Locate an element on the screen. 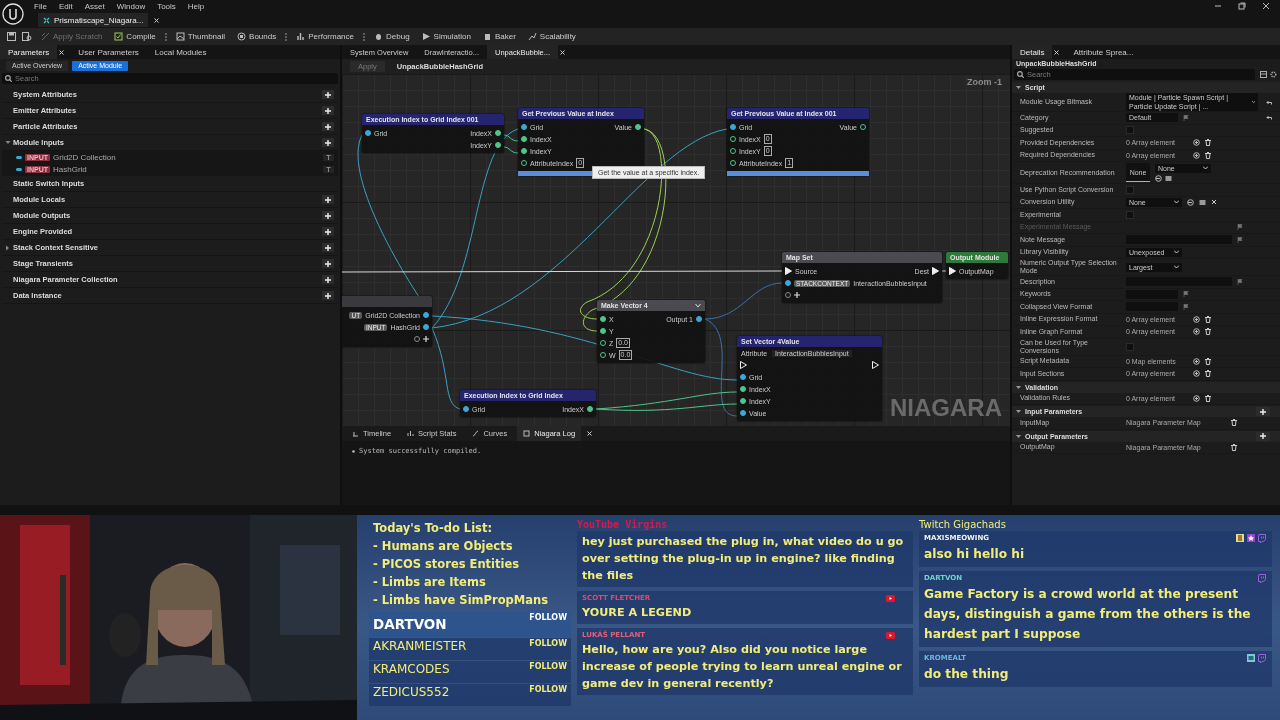  menu-item: Help is located at coordinates (196, 6).